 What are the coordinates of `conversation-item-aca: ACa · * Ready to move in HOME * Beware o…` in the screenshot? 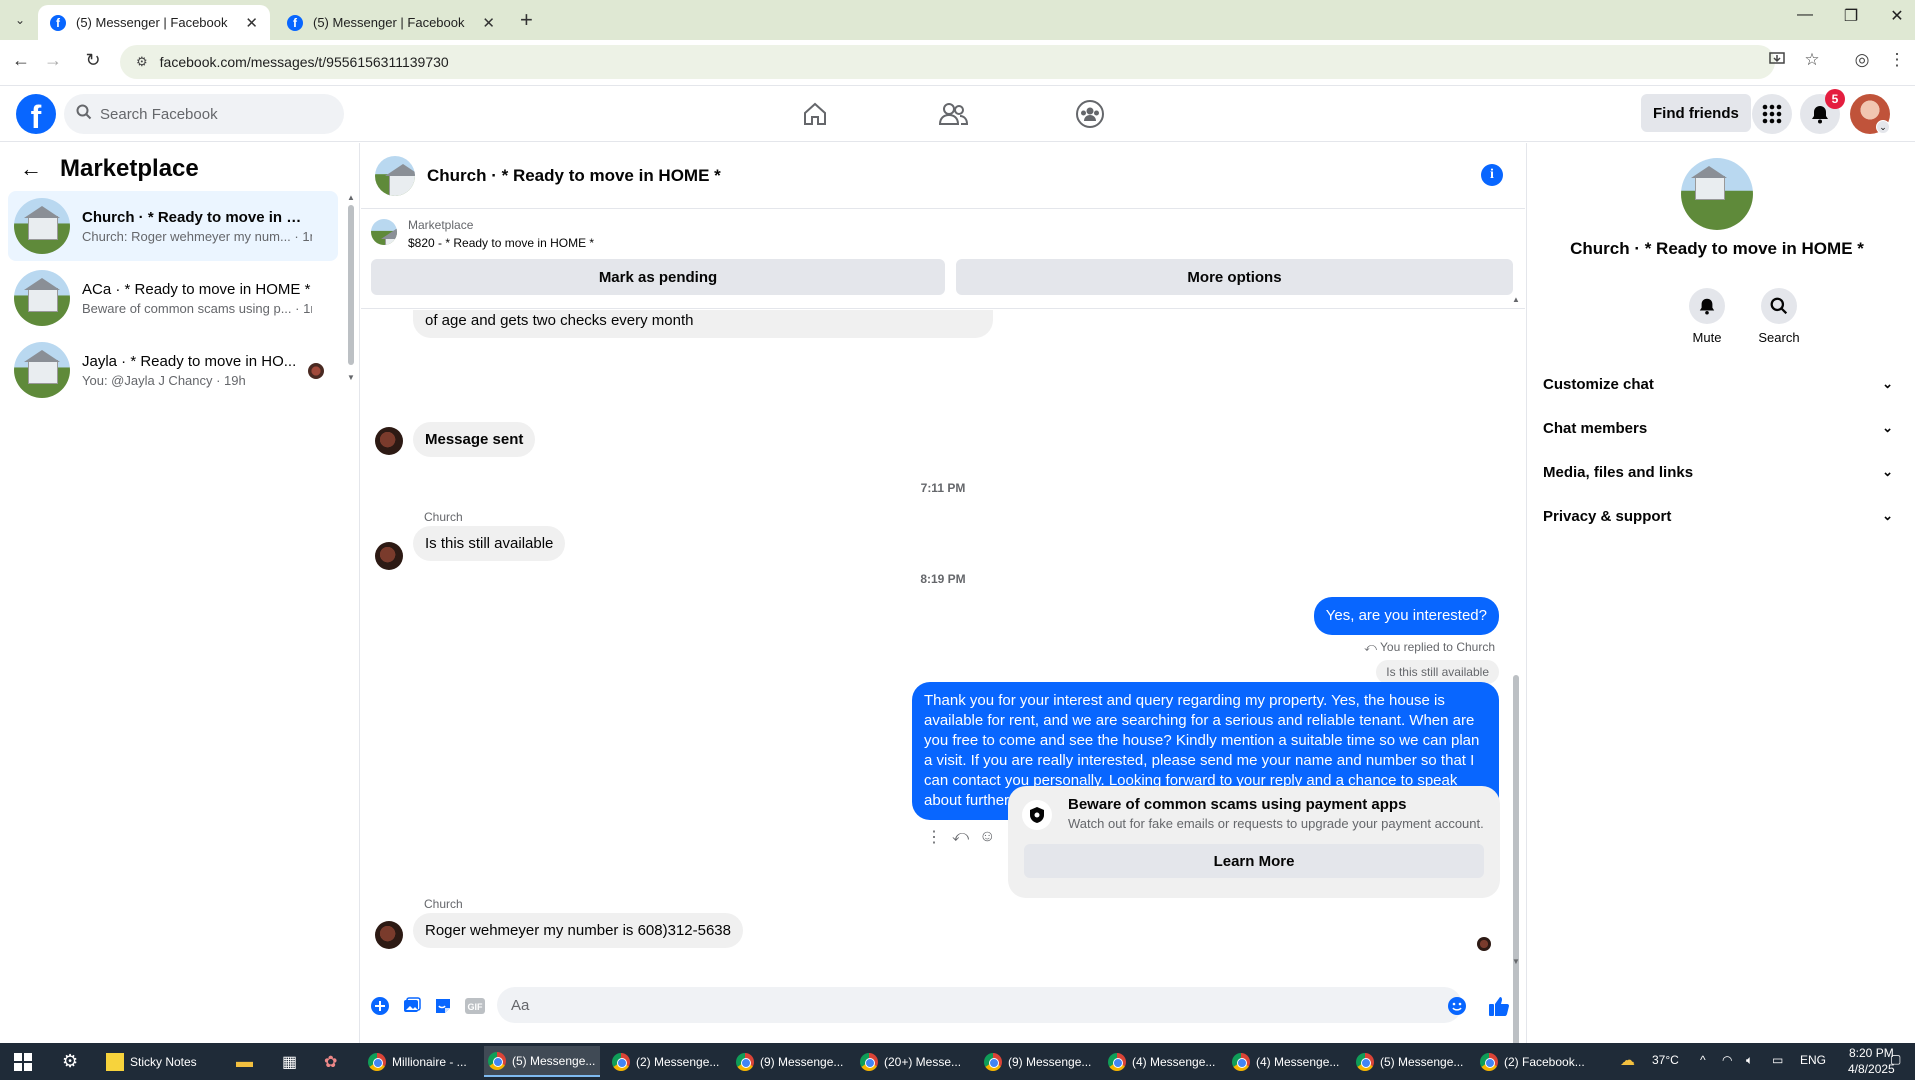 It's located at (173, 298).